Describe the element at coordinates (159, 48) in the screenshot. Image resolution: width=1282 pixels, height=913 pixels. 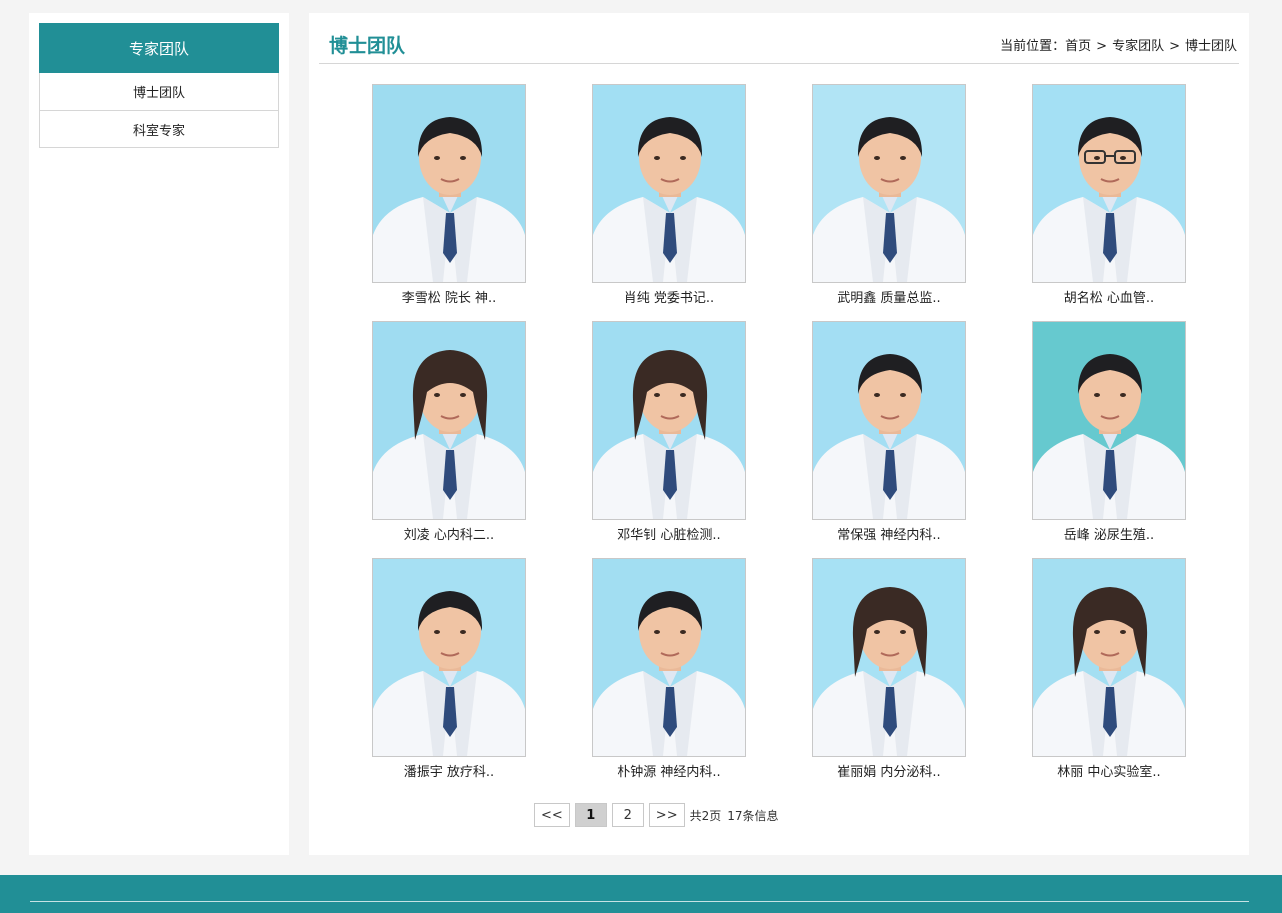
I see `sidebar-title: 专家团队` at that location.